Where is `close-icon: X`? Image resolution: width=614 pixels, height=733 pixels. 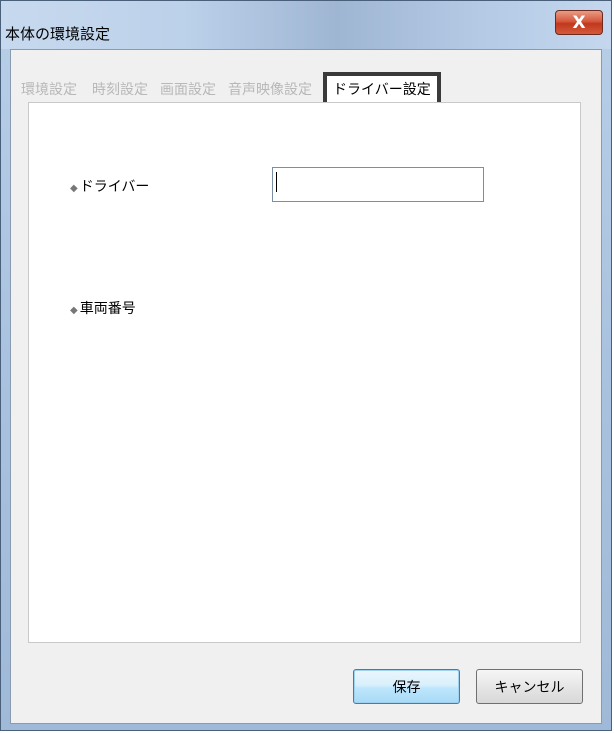
close-icon: X is located at coordinates (579, 22).